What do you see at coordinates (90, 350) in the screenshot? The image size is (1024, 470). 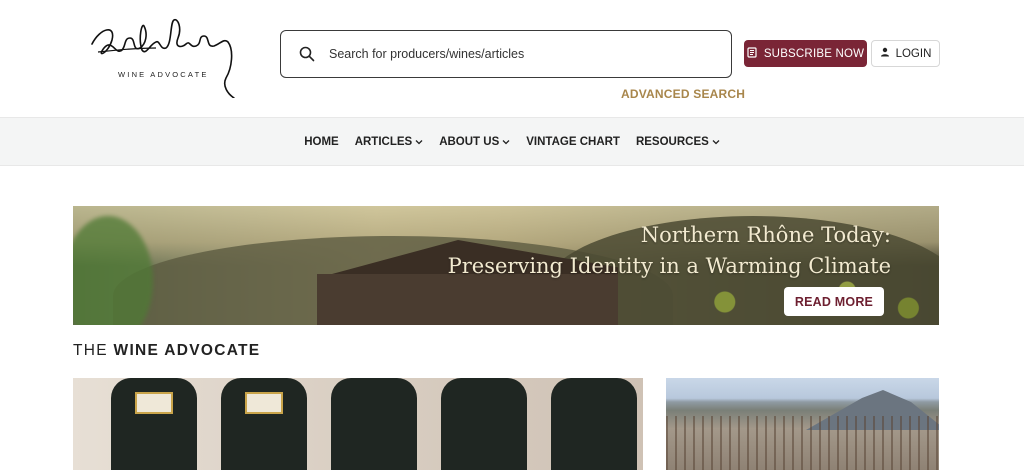 I see `section-title-light: THE` at bounding box center [90, 350].